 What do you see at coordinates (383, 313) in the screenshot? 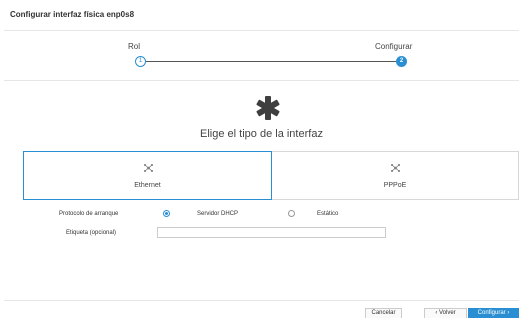
I see `cancel-button: Cancelar` at bounding box center [383, 313].